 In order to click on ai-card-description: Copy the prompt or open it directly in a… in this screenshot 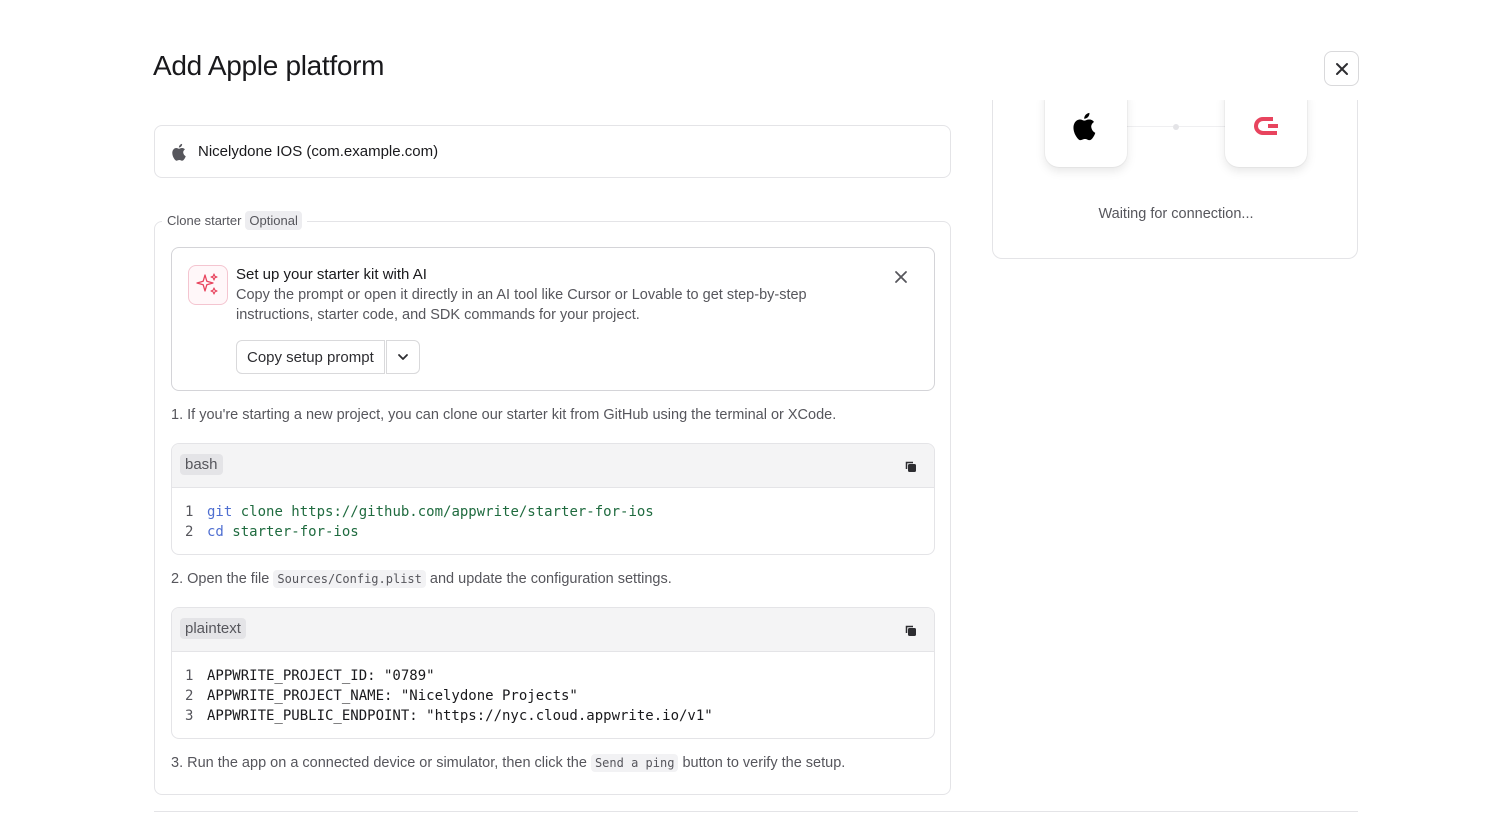, I will do `click(521, 305)`.